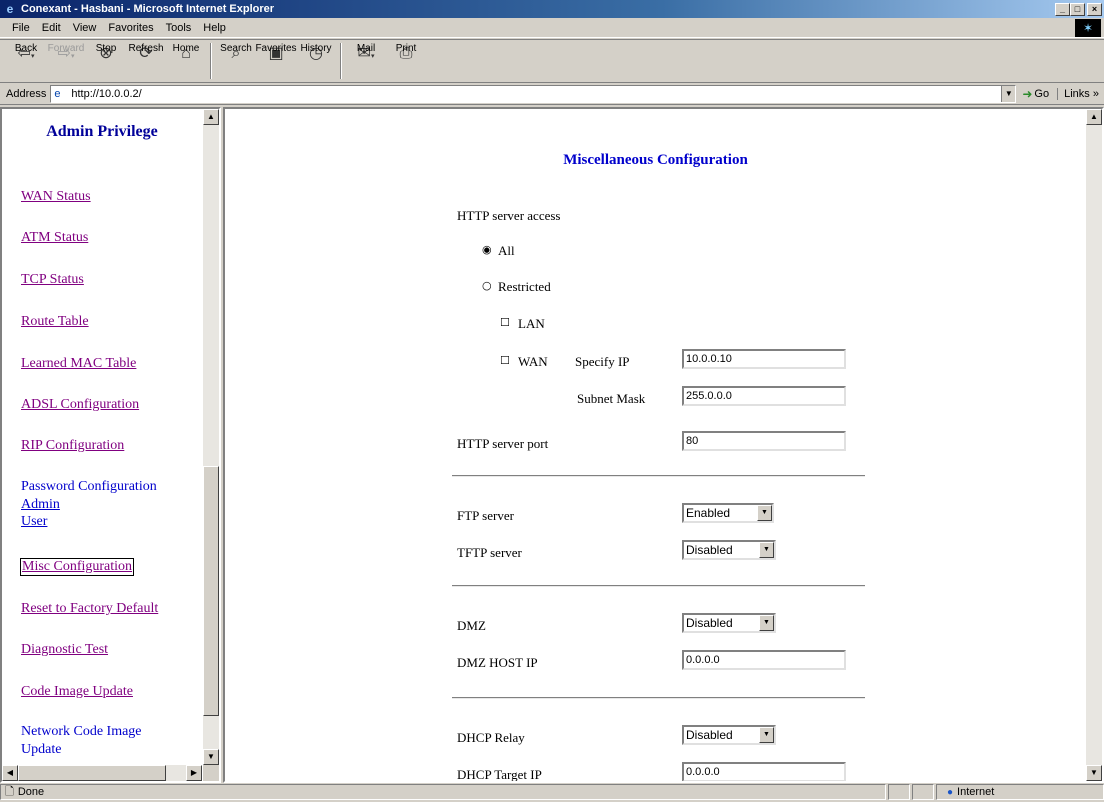 This screenshot has height=802, width=1104. What do you see at coordinates (236, 54) in the screenshot?
I see `search-button: ⌕ Search` at bounding box center [236, 54].